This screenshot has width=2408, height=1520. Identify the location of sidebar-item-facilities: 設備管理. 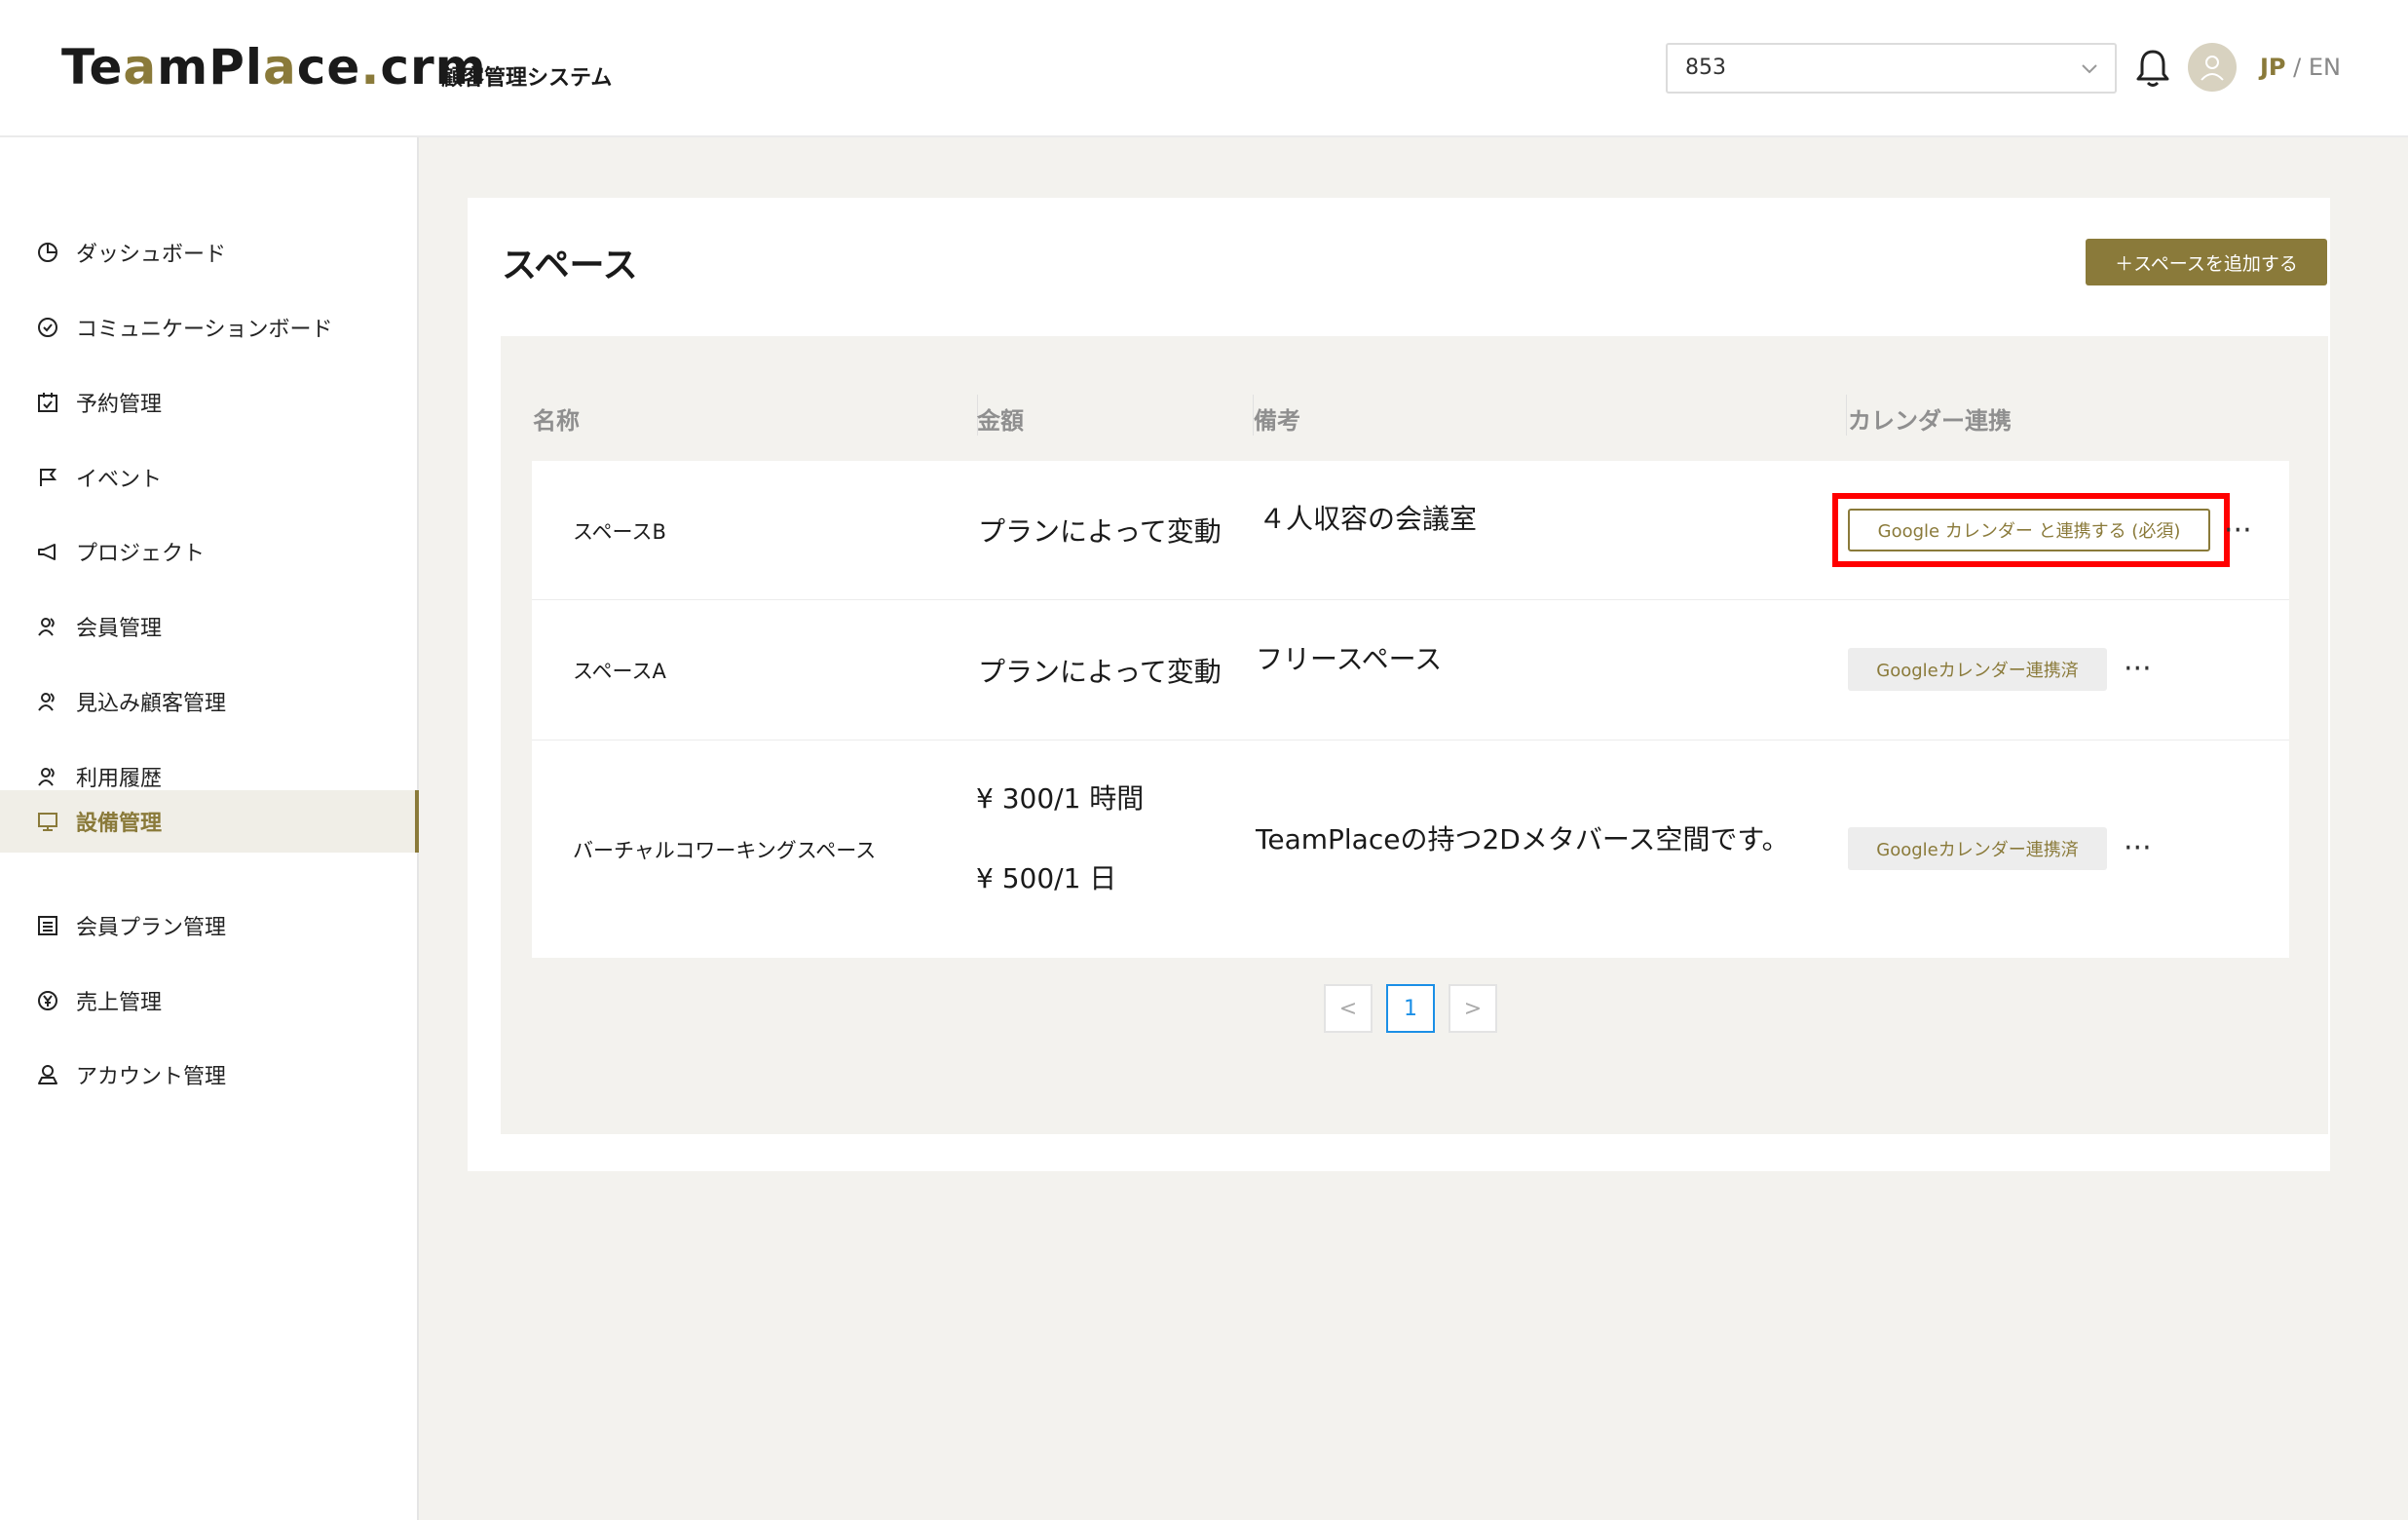
(209, 822).